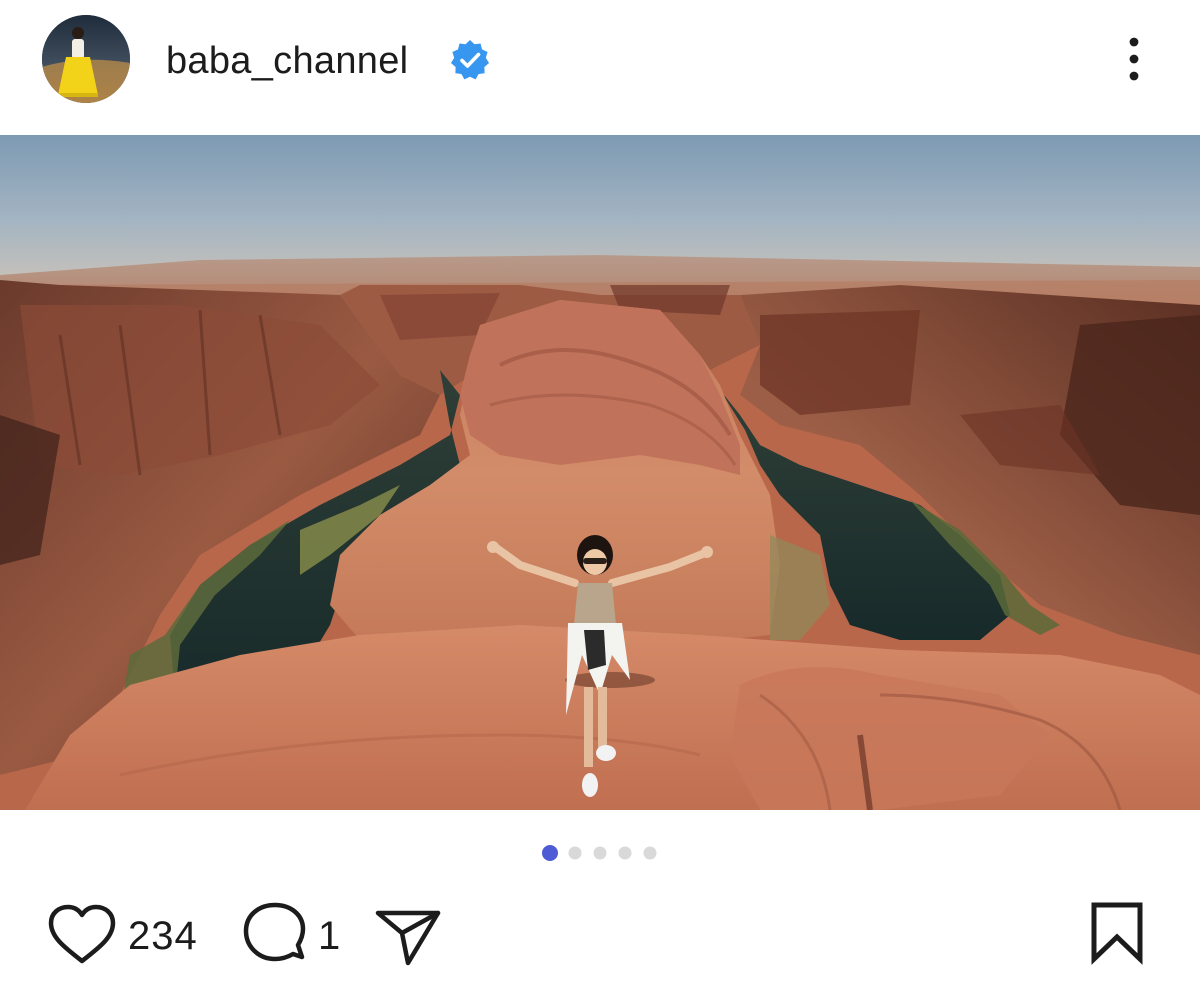  I want to click on carousel-dot-active, so click(550, 853).